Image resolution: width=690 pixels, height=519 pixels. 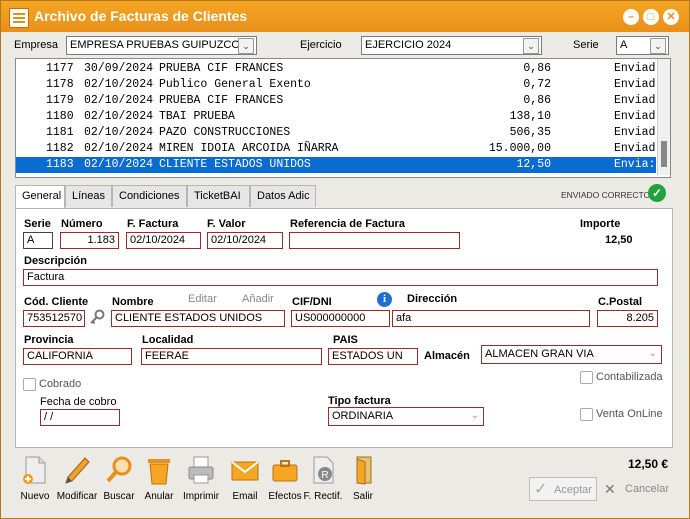 I want to click on total-amount: 12,50 €, so click(x=648, y=464).